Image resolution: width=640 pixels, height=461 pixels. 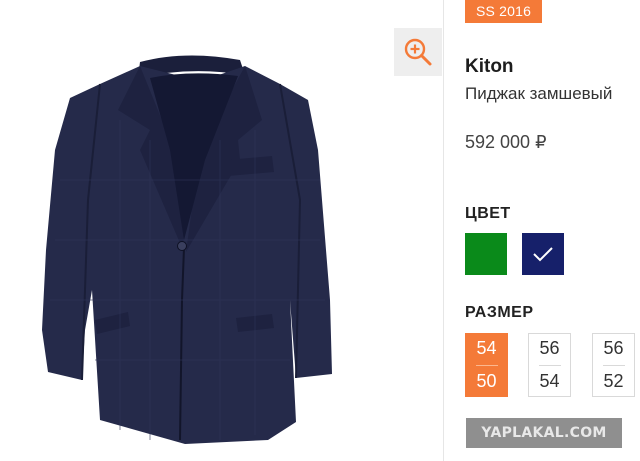 I want to click on color-section-label: ЦВЕТ, so click(x=488, y=213).